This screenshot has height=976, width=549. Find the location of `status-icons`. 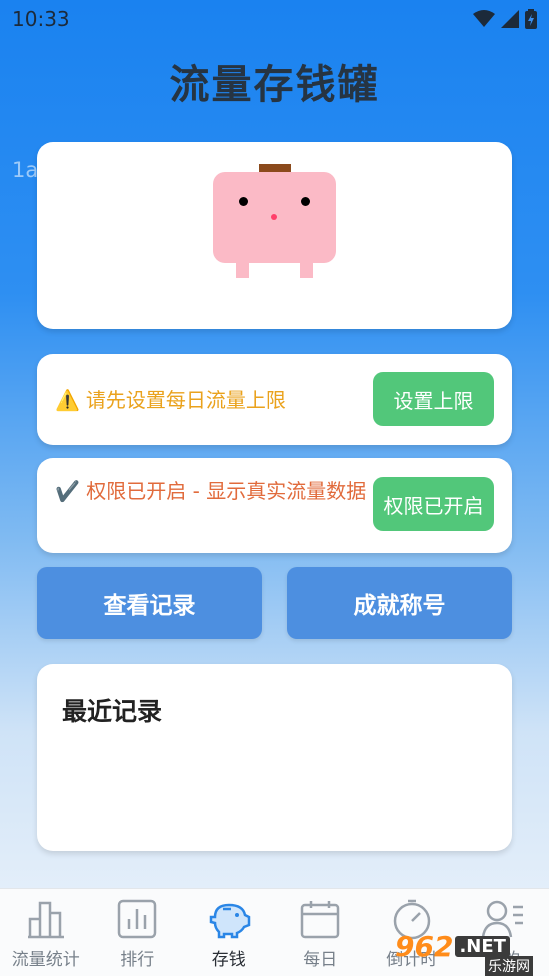

status-icons is located at coordinates (505, 19).